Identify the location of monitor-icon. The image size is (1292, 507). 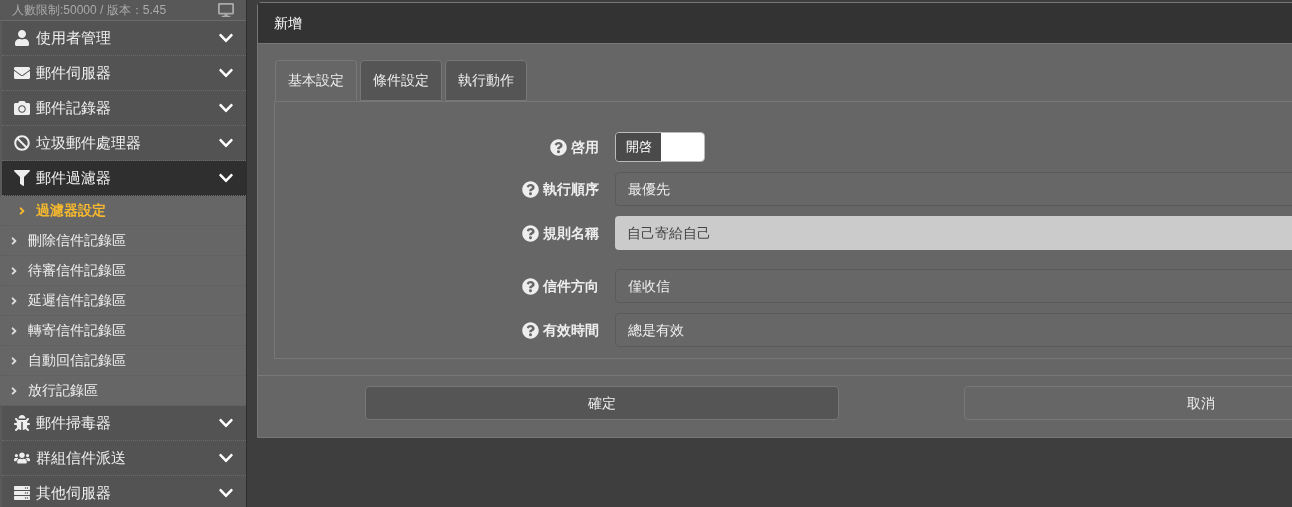
(226, 10).